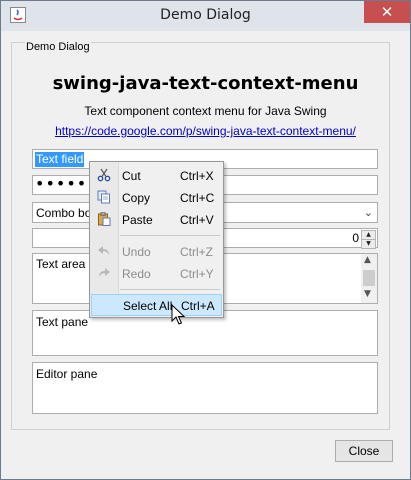 The height and width of the screenshot is (480, 411). What do you see at coordinates (364, 451) in the screenshot?
I see `close-button: Close` at bounding box center [364, 451].